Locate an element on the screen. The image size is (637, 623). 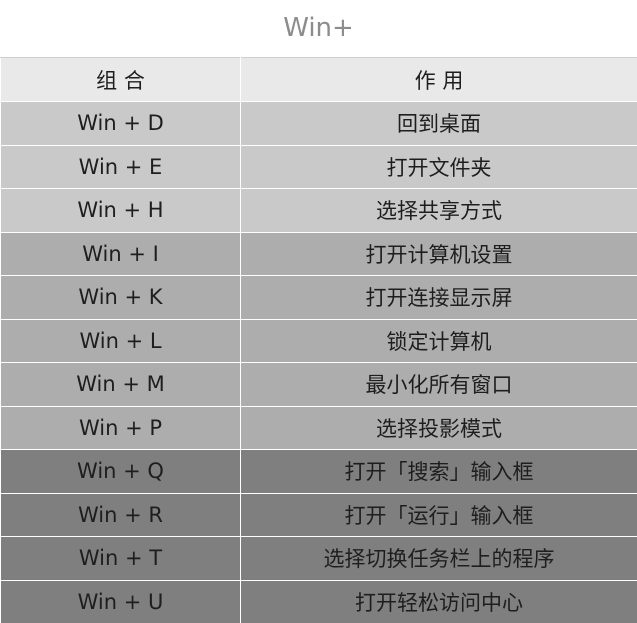
table-row: Win + P 选择投影模式 is located at coordinates (318, 427).